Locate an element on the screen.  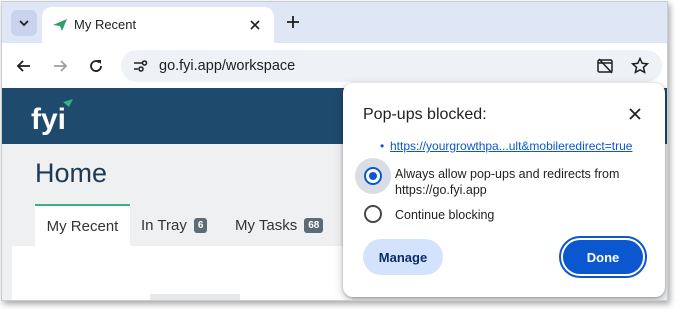
browser-toolbar: go.fyi.app/workspace is located at coordinates (334, 65).